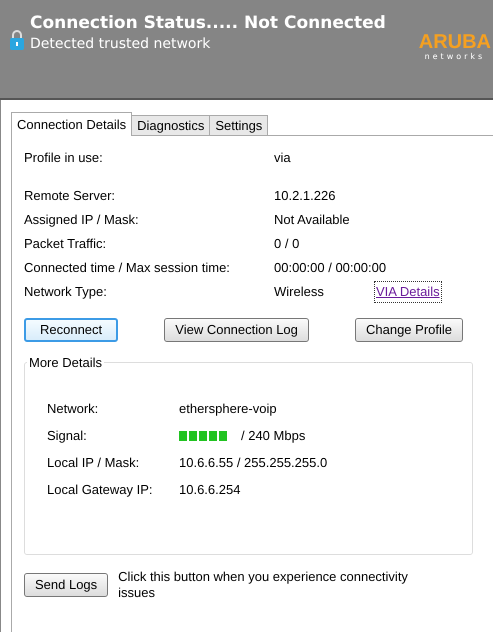  Describe the element at coordinates (66, 244) in the screenshot. I see `detail-label: Packet Traffic:` at that location.